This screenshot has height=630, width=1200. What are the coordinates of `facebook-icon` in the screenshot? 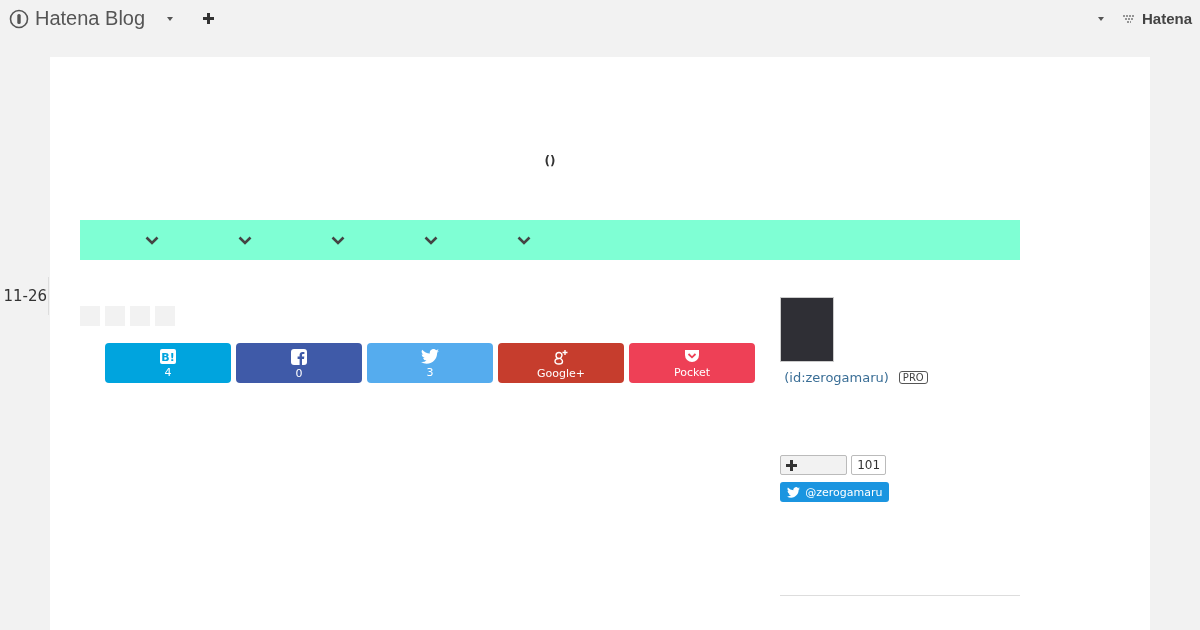 It's located at (299, 356).